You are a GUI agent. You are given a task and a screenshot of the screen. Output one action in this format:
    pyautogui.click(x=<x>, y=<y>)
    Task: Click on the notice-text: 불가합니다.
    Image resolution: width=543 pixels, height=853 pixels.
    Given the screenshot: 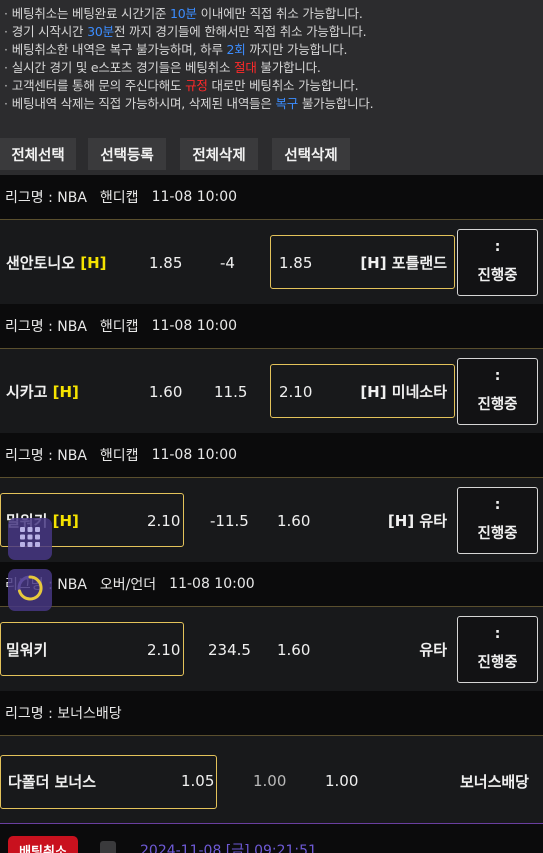 What is the action you would take?
    pyautogui.click(x=288, y=67)
    